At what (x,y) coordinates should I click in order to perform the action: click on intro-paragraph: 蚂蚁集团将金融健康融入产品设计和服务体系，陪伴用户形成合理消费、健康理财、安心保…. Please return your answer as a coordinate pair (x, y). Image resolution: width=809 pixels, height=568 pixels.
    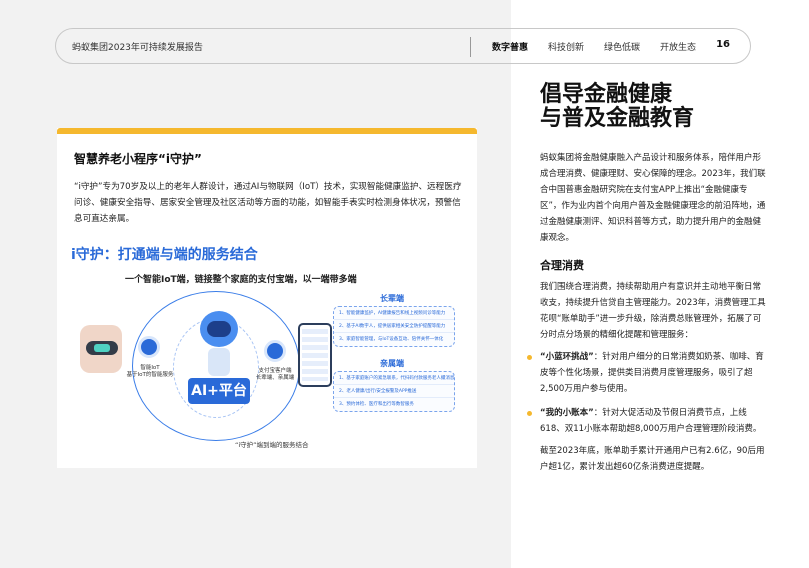
    Looking at the image, I should click on (653, 198).